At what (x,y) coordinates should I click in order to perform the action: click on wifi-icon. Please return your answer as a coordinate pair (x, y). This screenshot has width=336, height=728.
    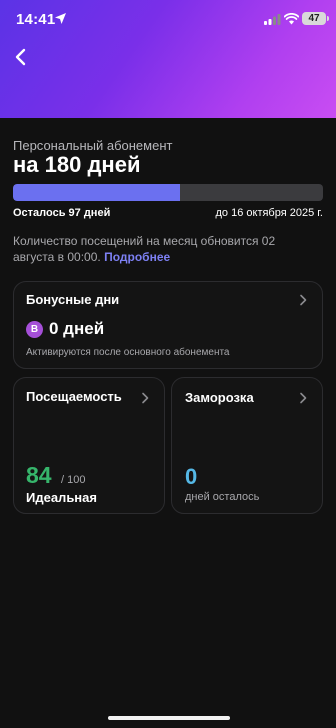
    Looking at the image, I should click on (291, 19).